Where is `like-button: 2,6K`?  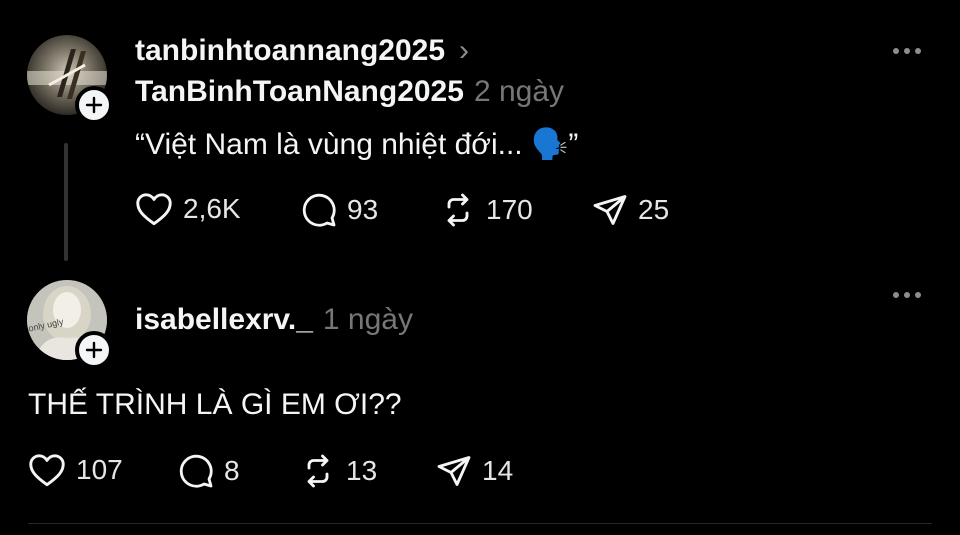 like-button: 2,6K is located at coordinates (188, 209).